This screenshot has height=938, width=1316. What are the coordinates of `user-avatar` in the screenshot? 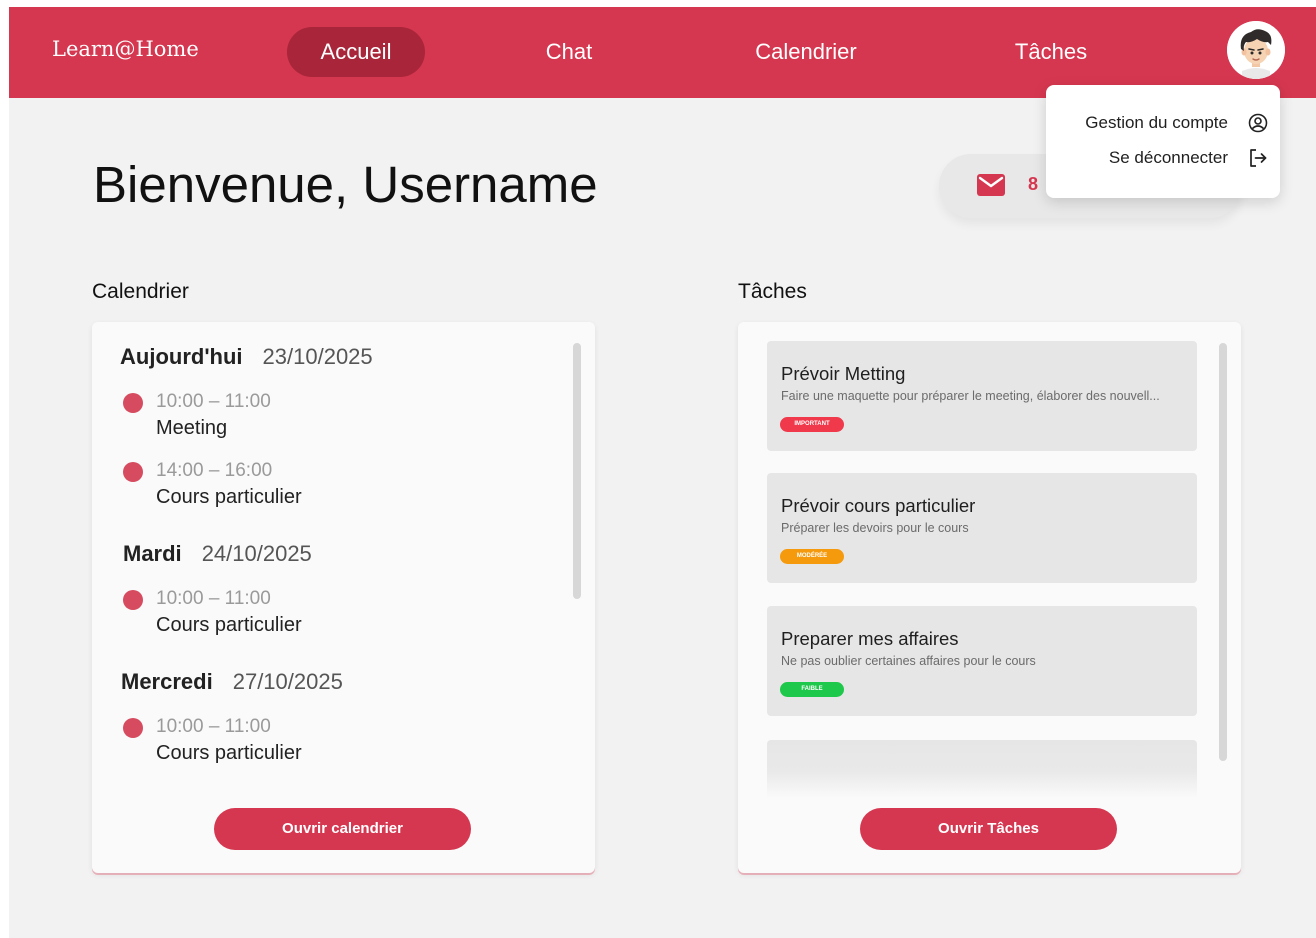 It's located at (1256, 50).